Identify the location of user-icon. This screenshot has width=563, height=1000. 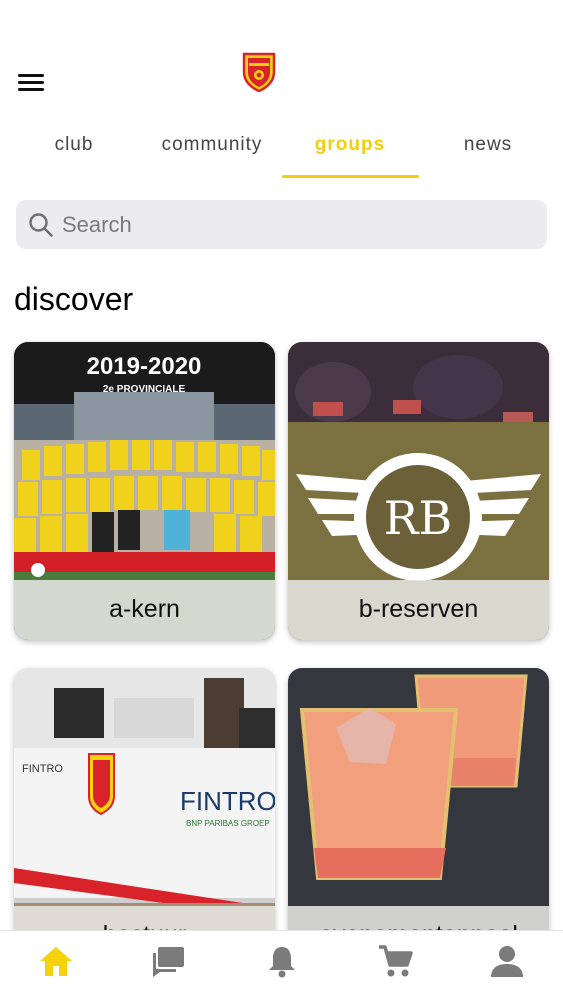
(507, 961).